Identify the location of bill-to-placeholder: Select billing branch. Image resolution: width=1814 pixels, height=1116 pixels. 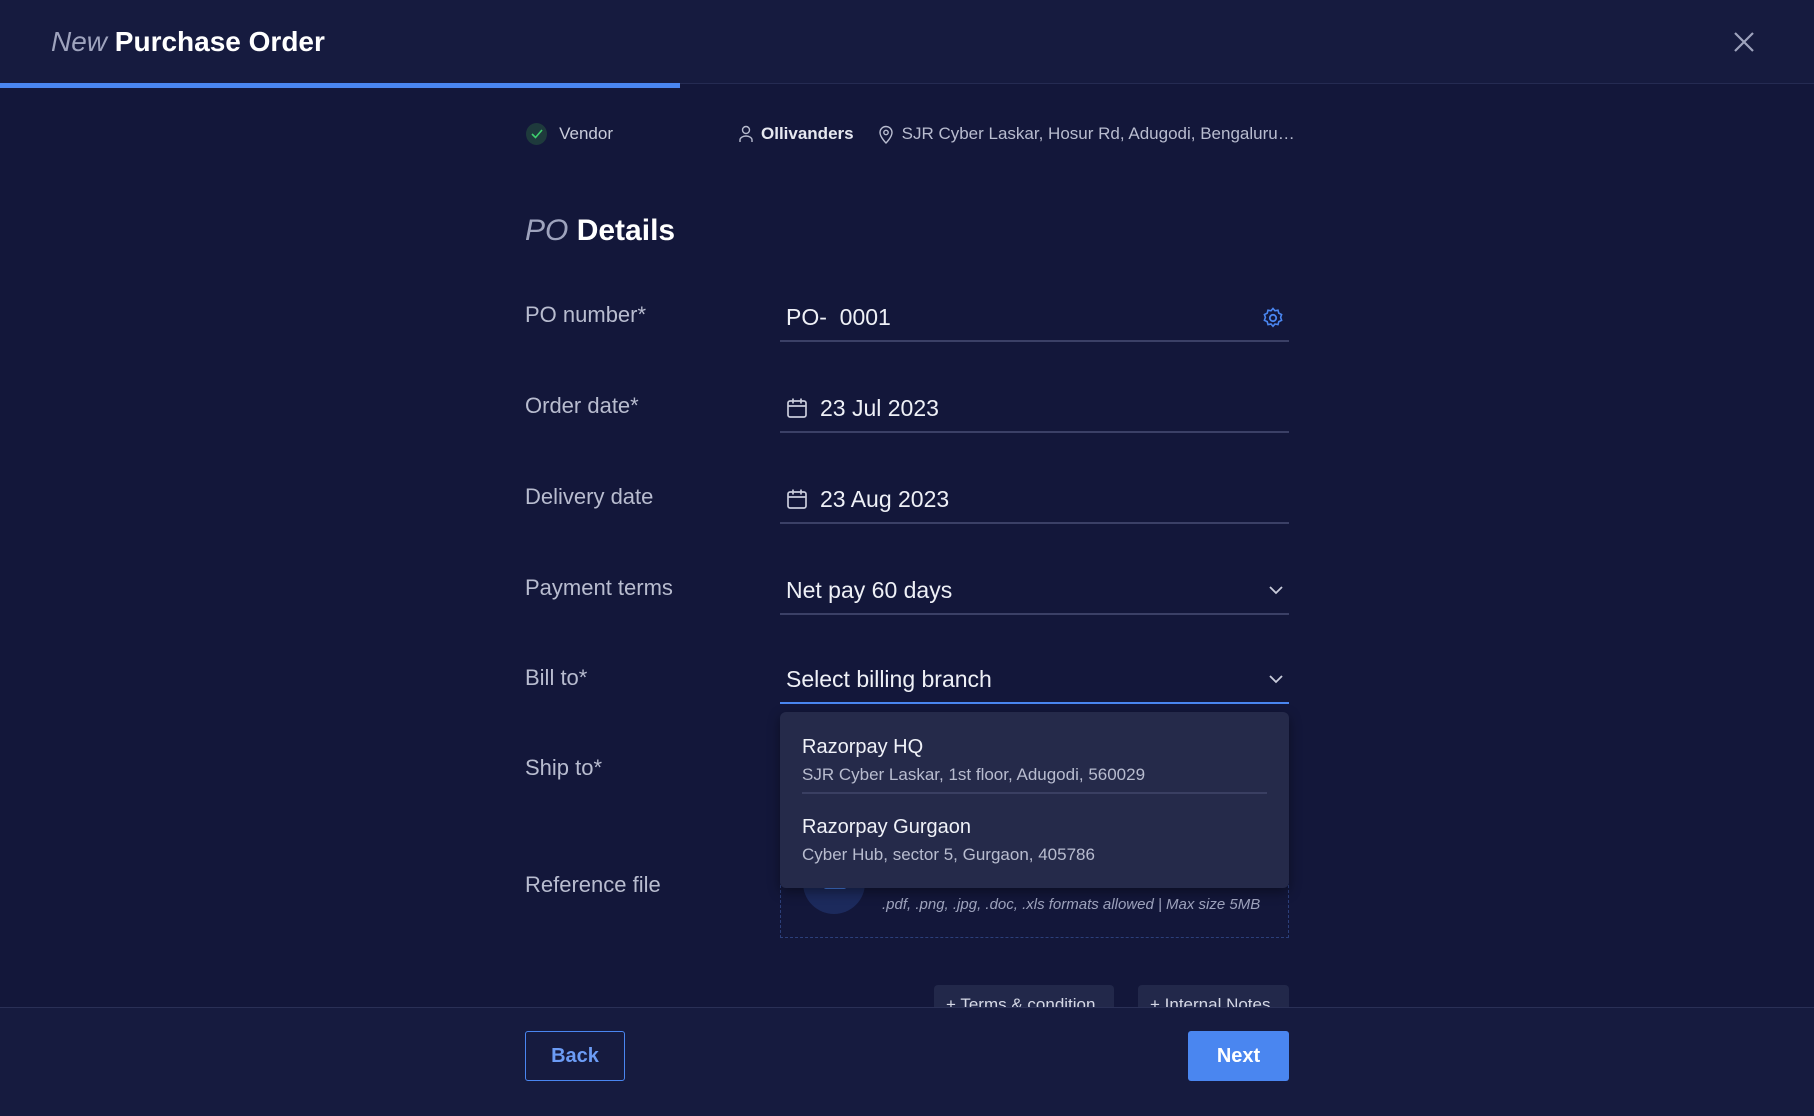
(889, 678).